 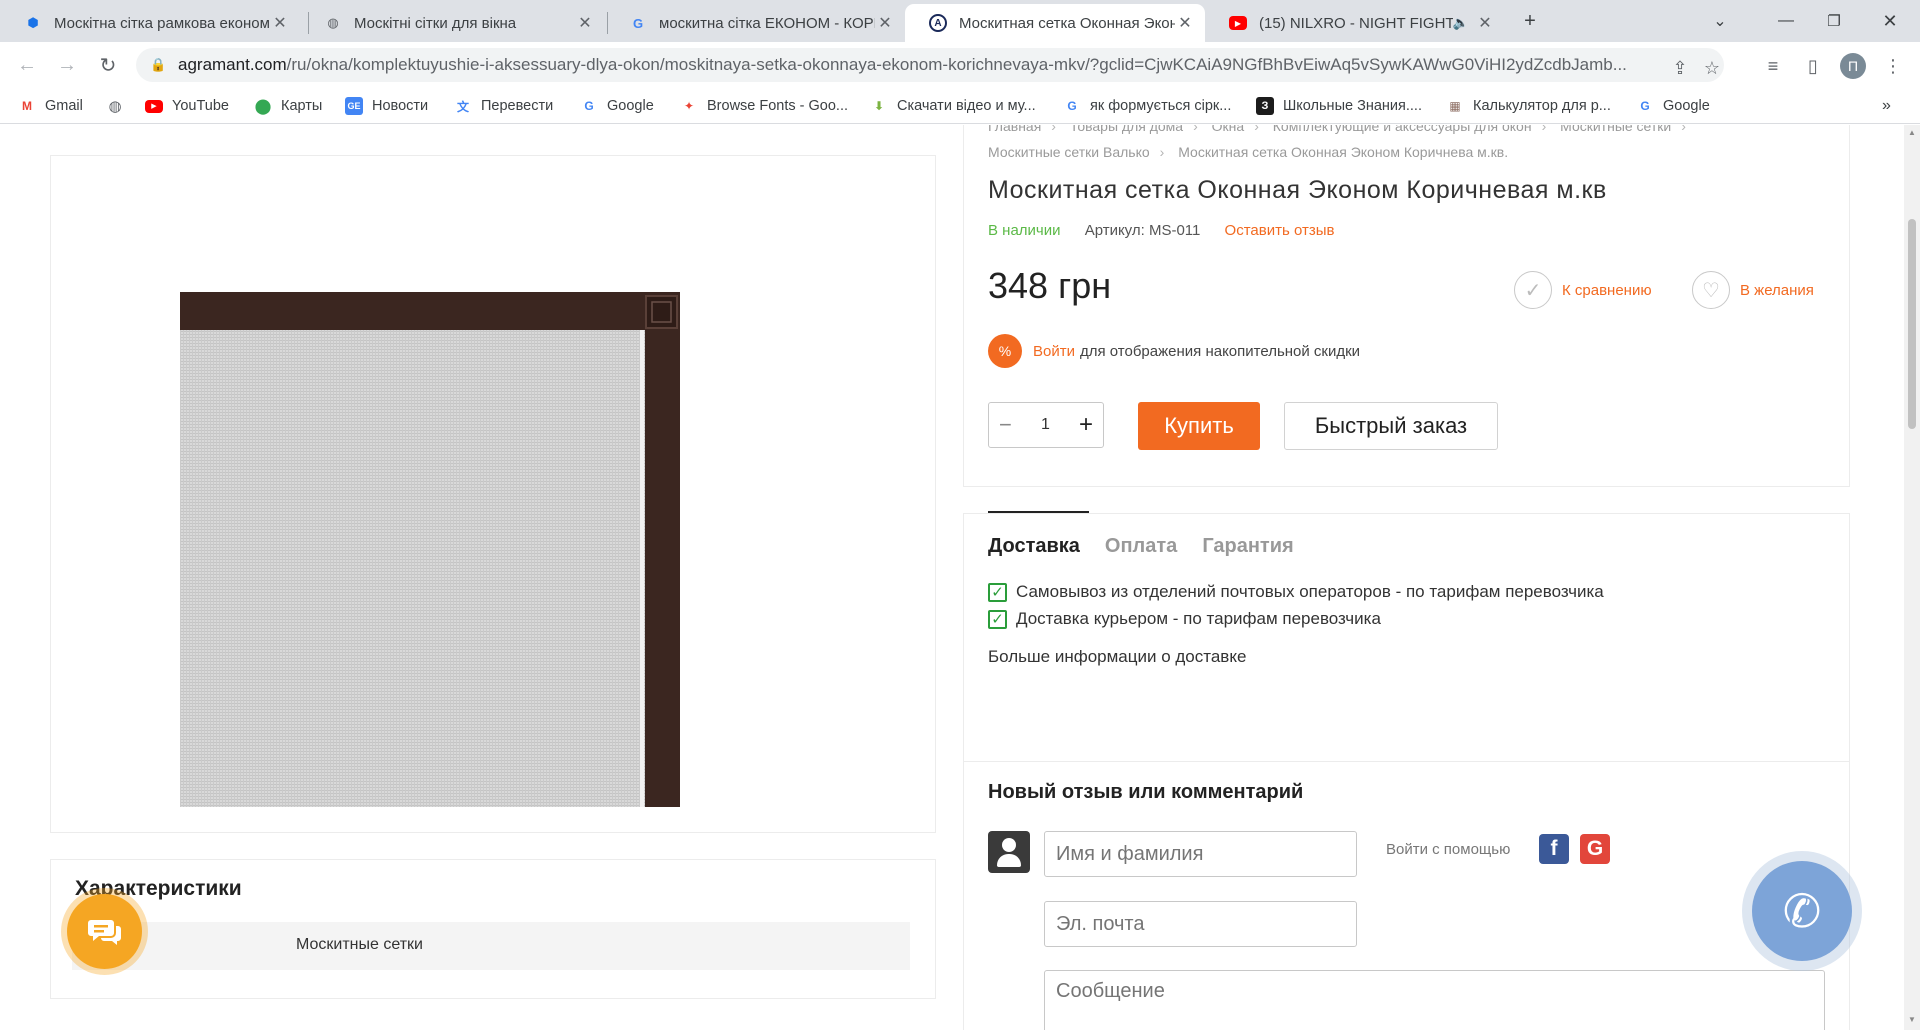 What do you see at coordinates (108, 65) in the screenshot?
I see `reload-icon: ↻` at bounding box center [108, 65].